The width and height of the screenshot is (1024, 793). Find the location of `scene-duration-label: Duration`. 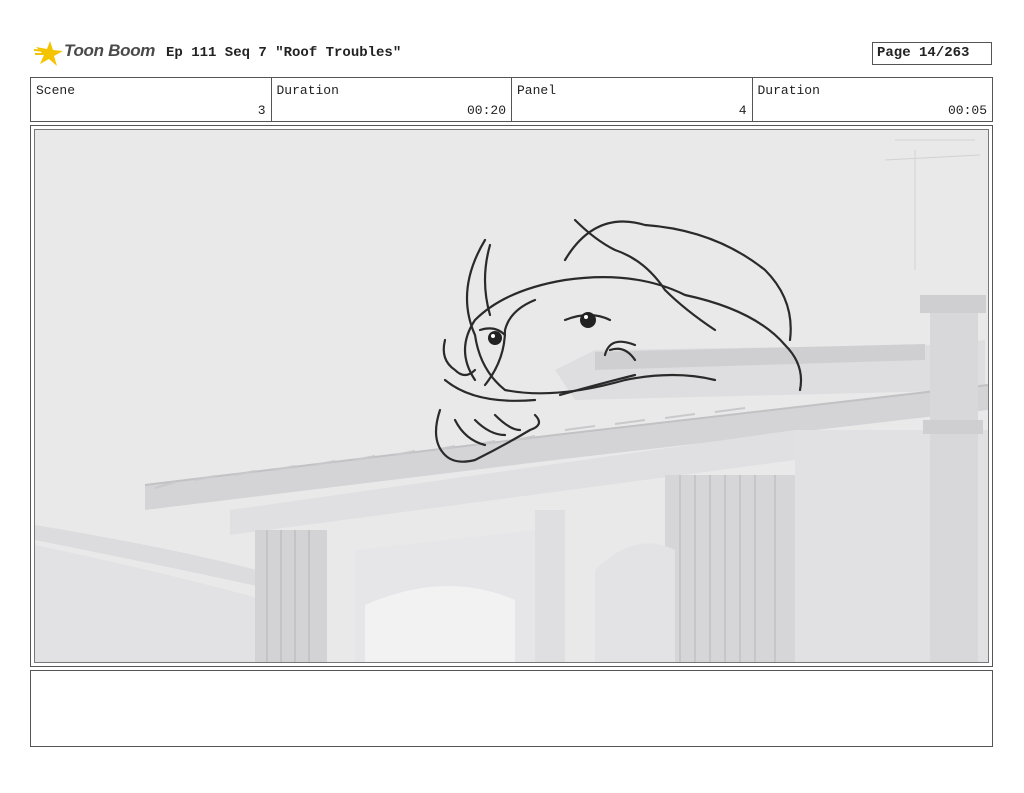

scene-duration-label: Duration is located at coordinates (307, 90).